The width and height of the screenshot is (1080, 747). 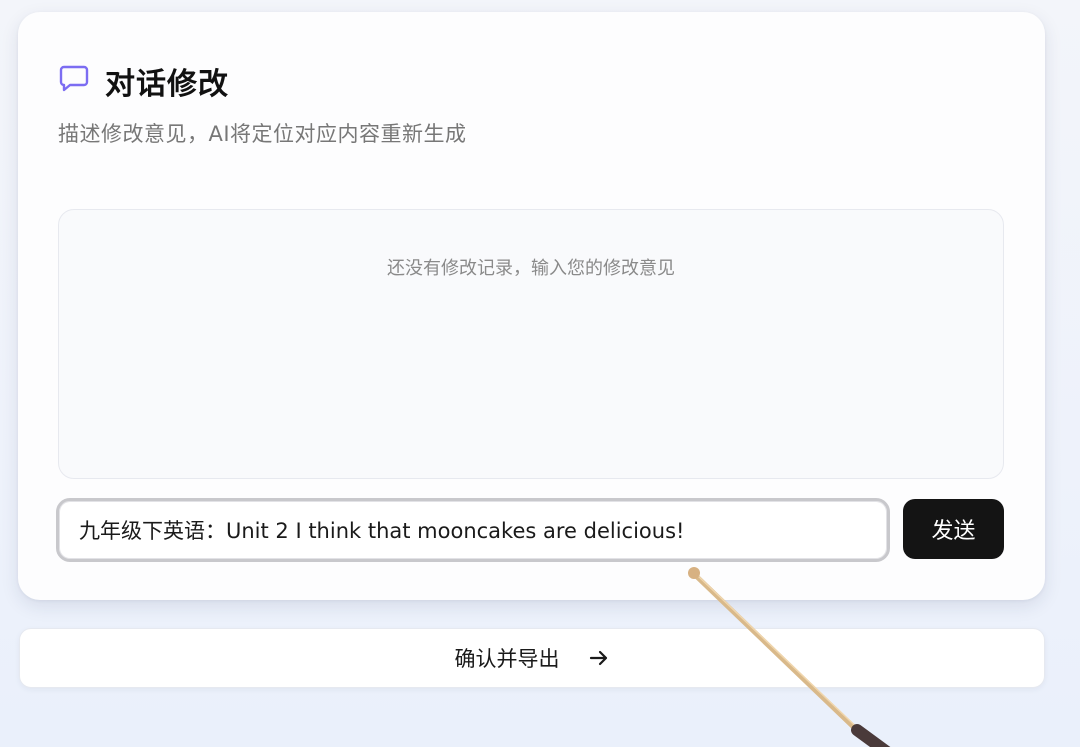 What do you see at coordinates (598, 658) in the screenshot?
I see `arrow-right-icon` at bounding box center [598, 658].